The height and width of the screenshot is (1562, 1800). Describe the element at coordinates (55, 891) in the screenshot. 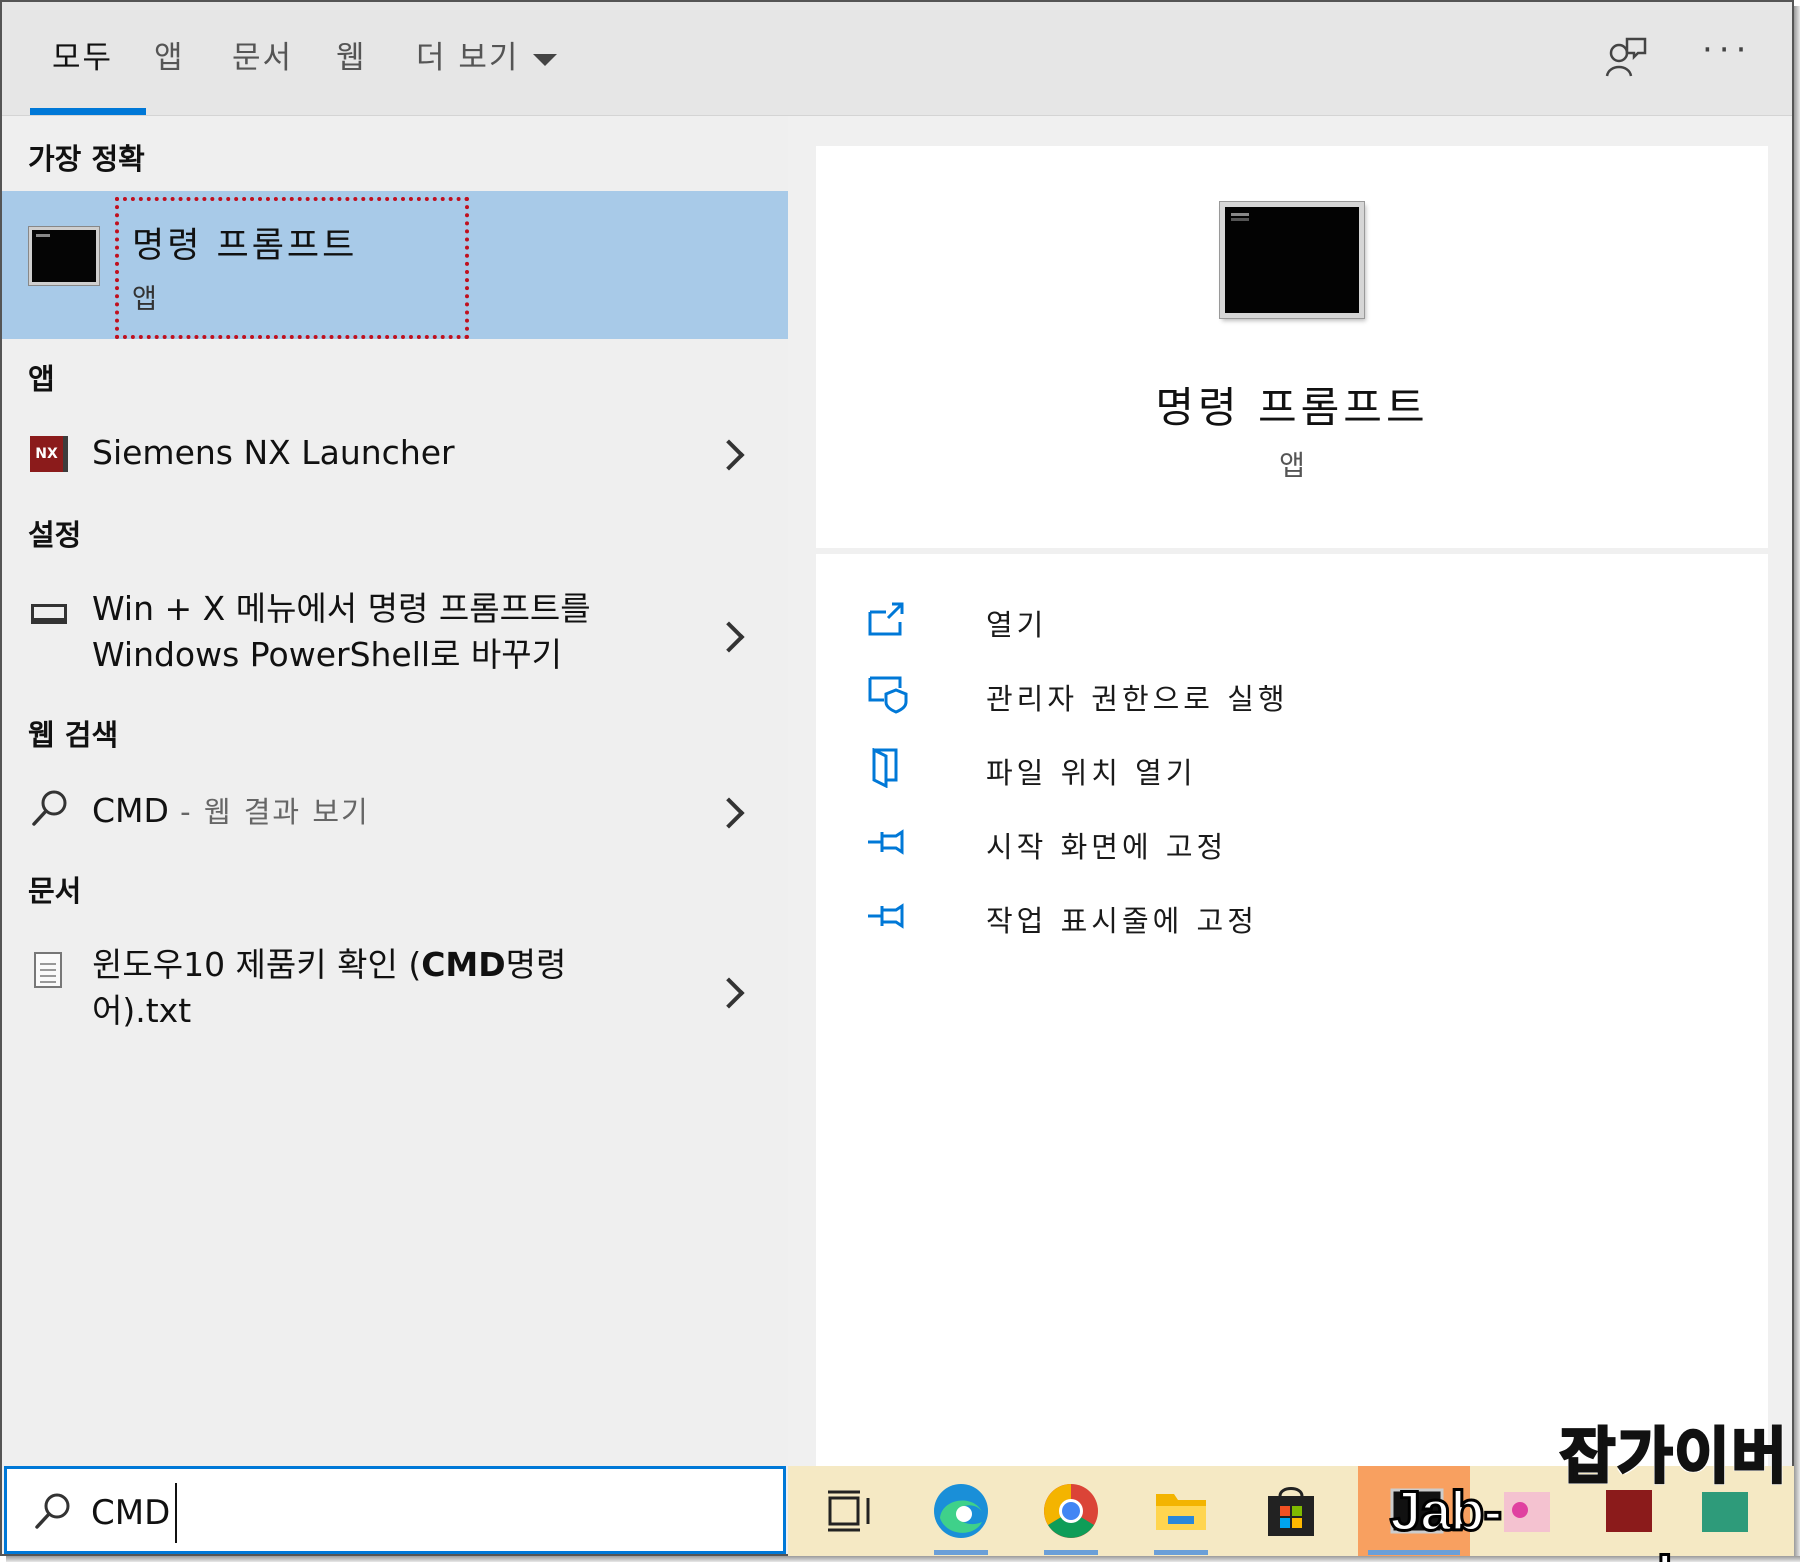

I see `section-documents: 문서` at that location.